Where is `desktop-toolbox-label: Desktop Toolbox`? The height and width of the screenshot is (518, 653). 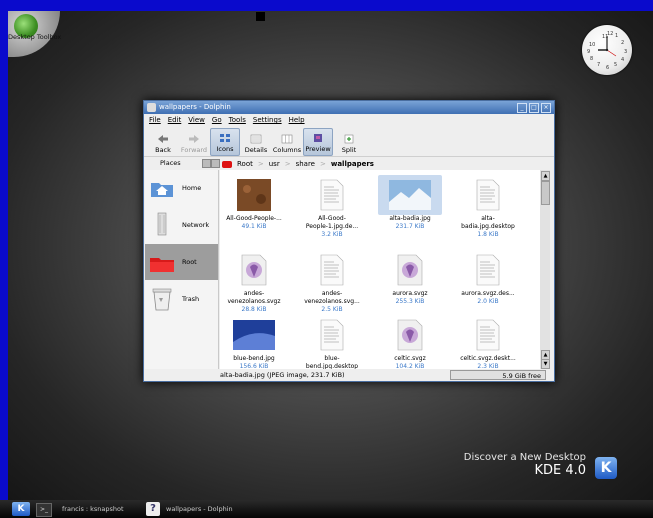
desktop-toolbox-label: Desktop Toolbox is located at coordinates (35, 37).